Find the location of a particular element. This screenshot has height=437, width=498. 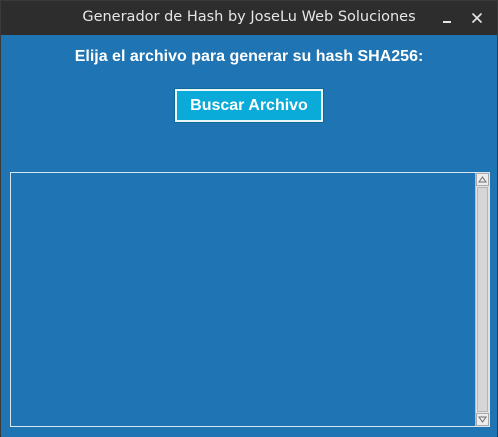

chevron-up-icon is located at coordinates (482, 179).